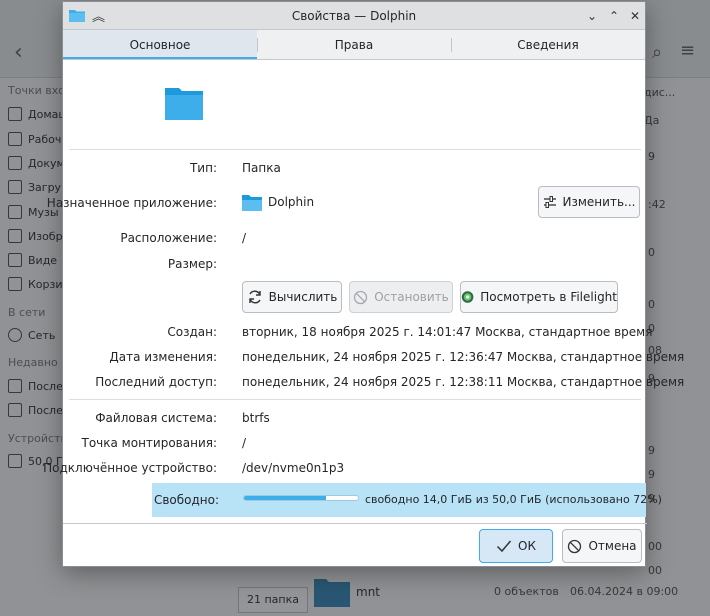 This screenshot has width=710, height=616. What do you see at coordinates (516, 546) in the screenshot?
I see `ok-button: ОК` at bounding box center [516, 546].